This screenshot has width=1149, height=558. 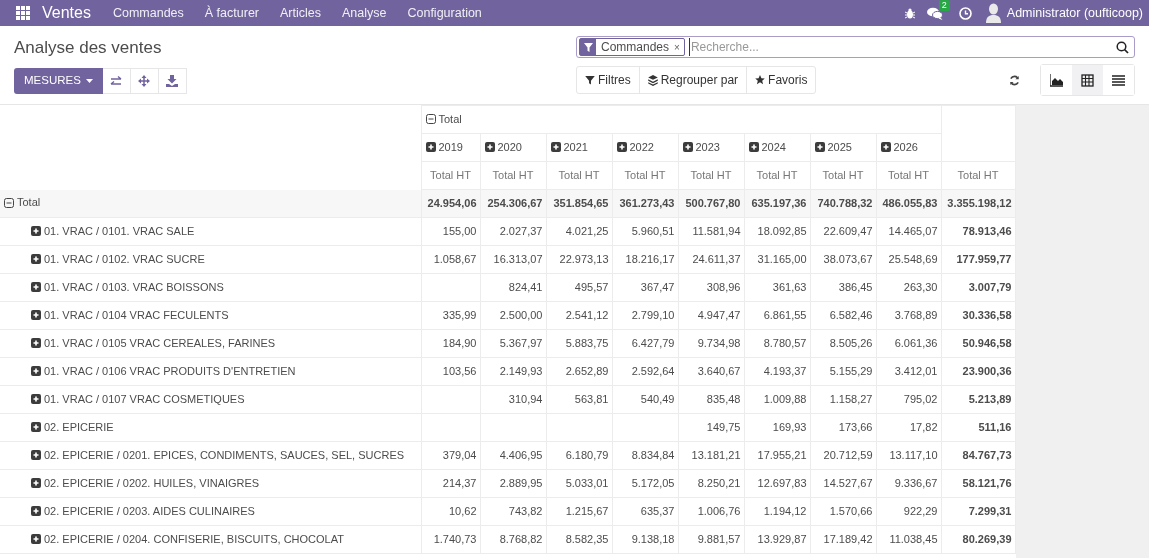 What do you see at coordinates (711, 455) in the screenshot?
I see `value-cell: 13.181,21` at bounding box center [711, 455].